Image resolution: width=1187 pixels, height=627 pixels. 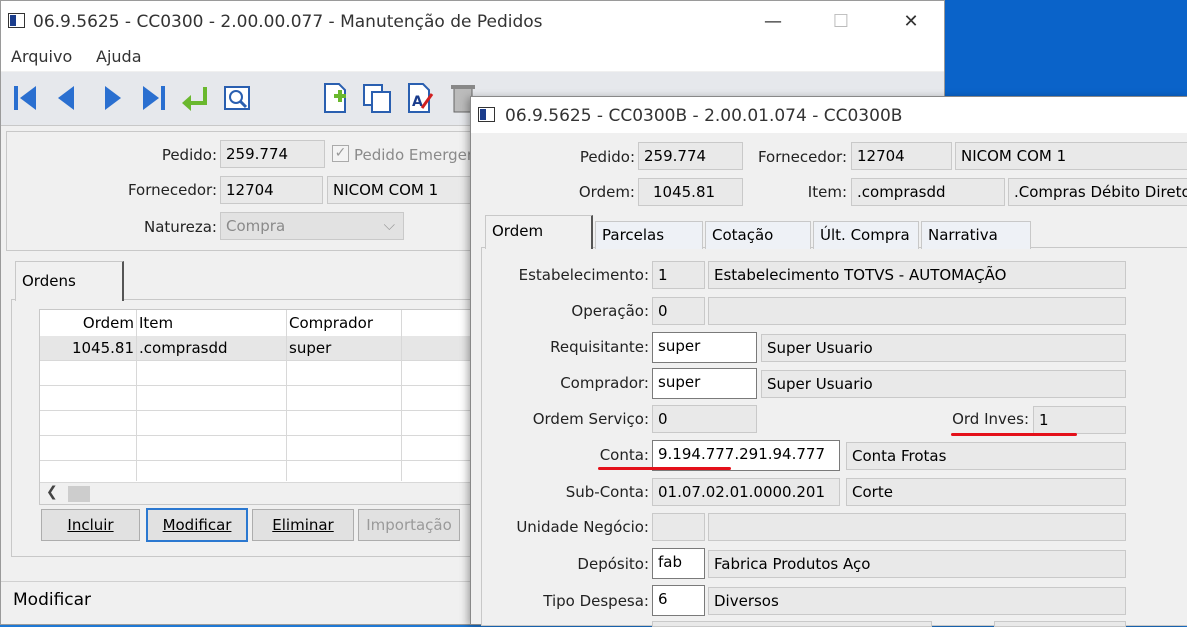 I want to click on importacao-button-label: Importação, so click(x=409, y=525).